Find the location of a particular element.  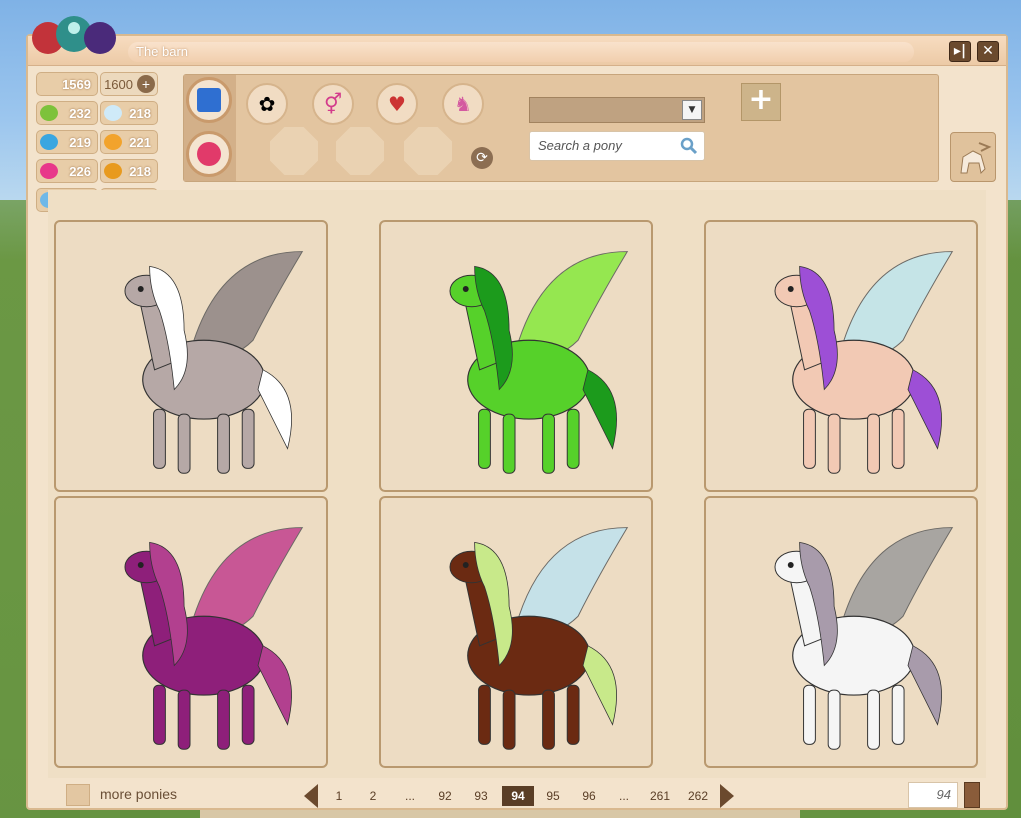

gender-filter-button: ⚥ is located at coordinates (333, 104).